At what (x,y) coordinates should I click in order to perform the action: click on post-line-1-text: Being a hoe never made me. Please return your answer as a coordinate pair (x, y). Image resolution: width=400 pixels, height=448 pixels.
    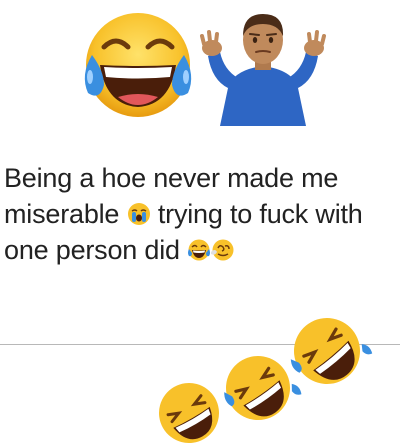
    Looking at the image, I should click on (171, 178).